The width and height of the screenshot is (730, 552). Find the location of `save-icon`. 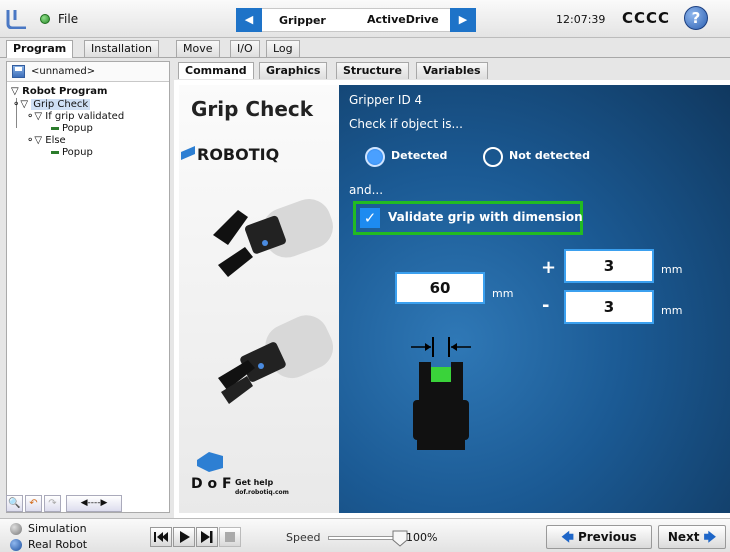

save-icon is located at coordinates (18, 71).